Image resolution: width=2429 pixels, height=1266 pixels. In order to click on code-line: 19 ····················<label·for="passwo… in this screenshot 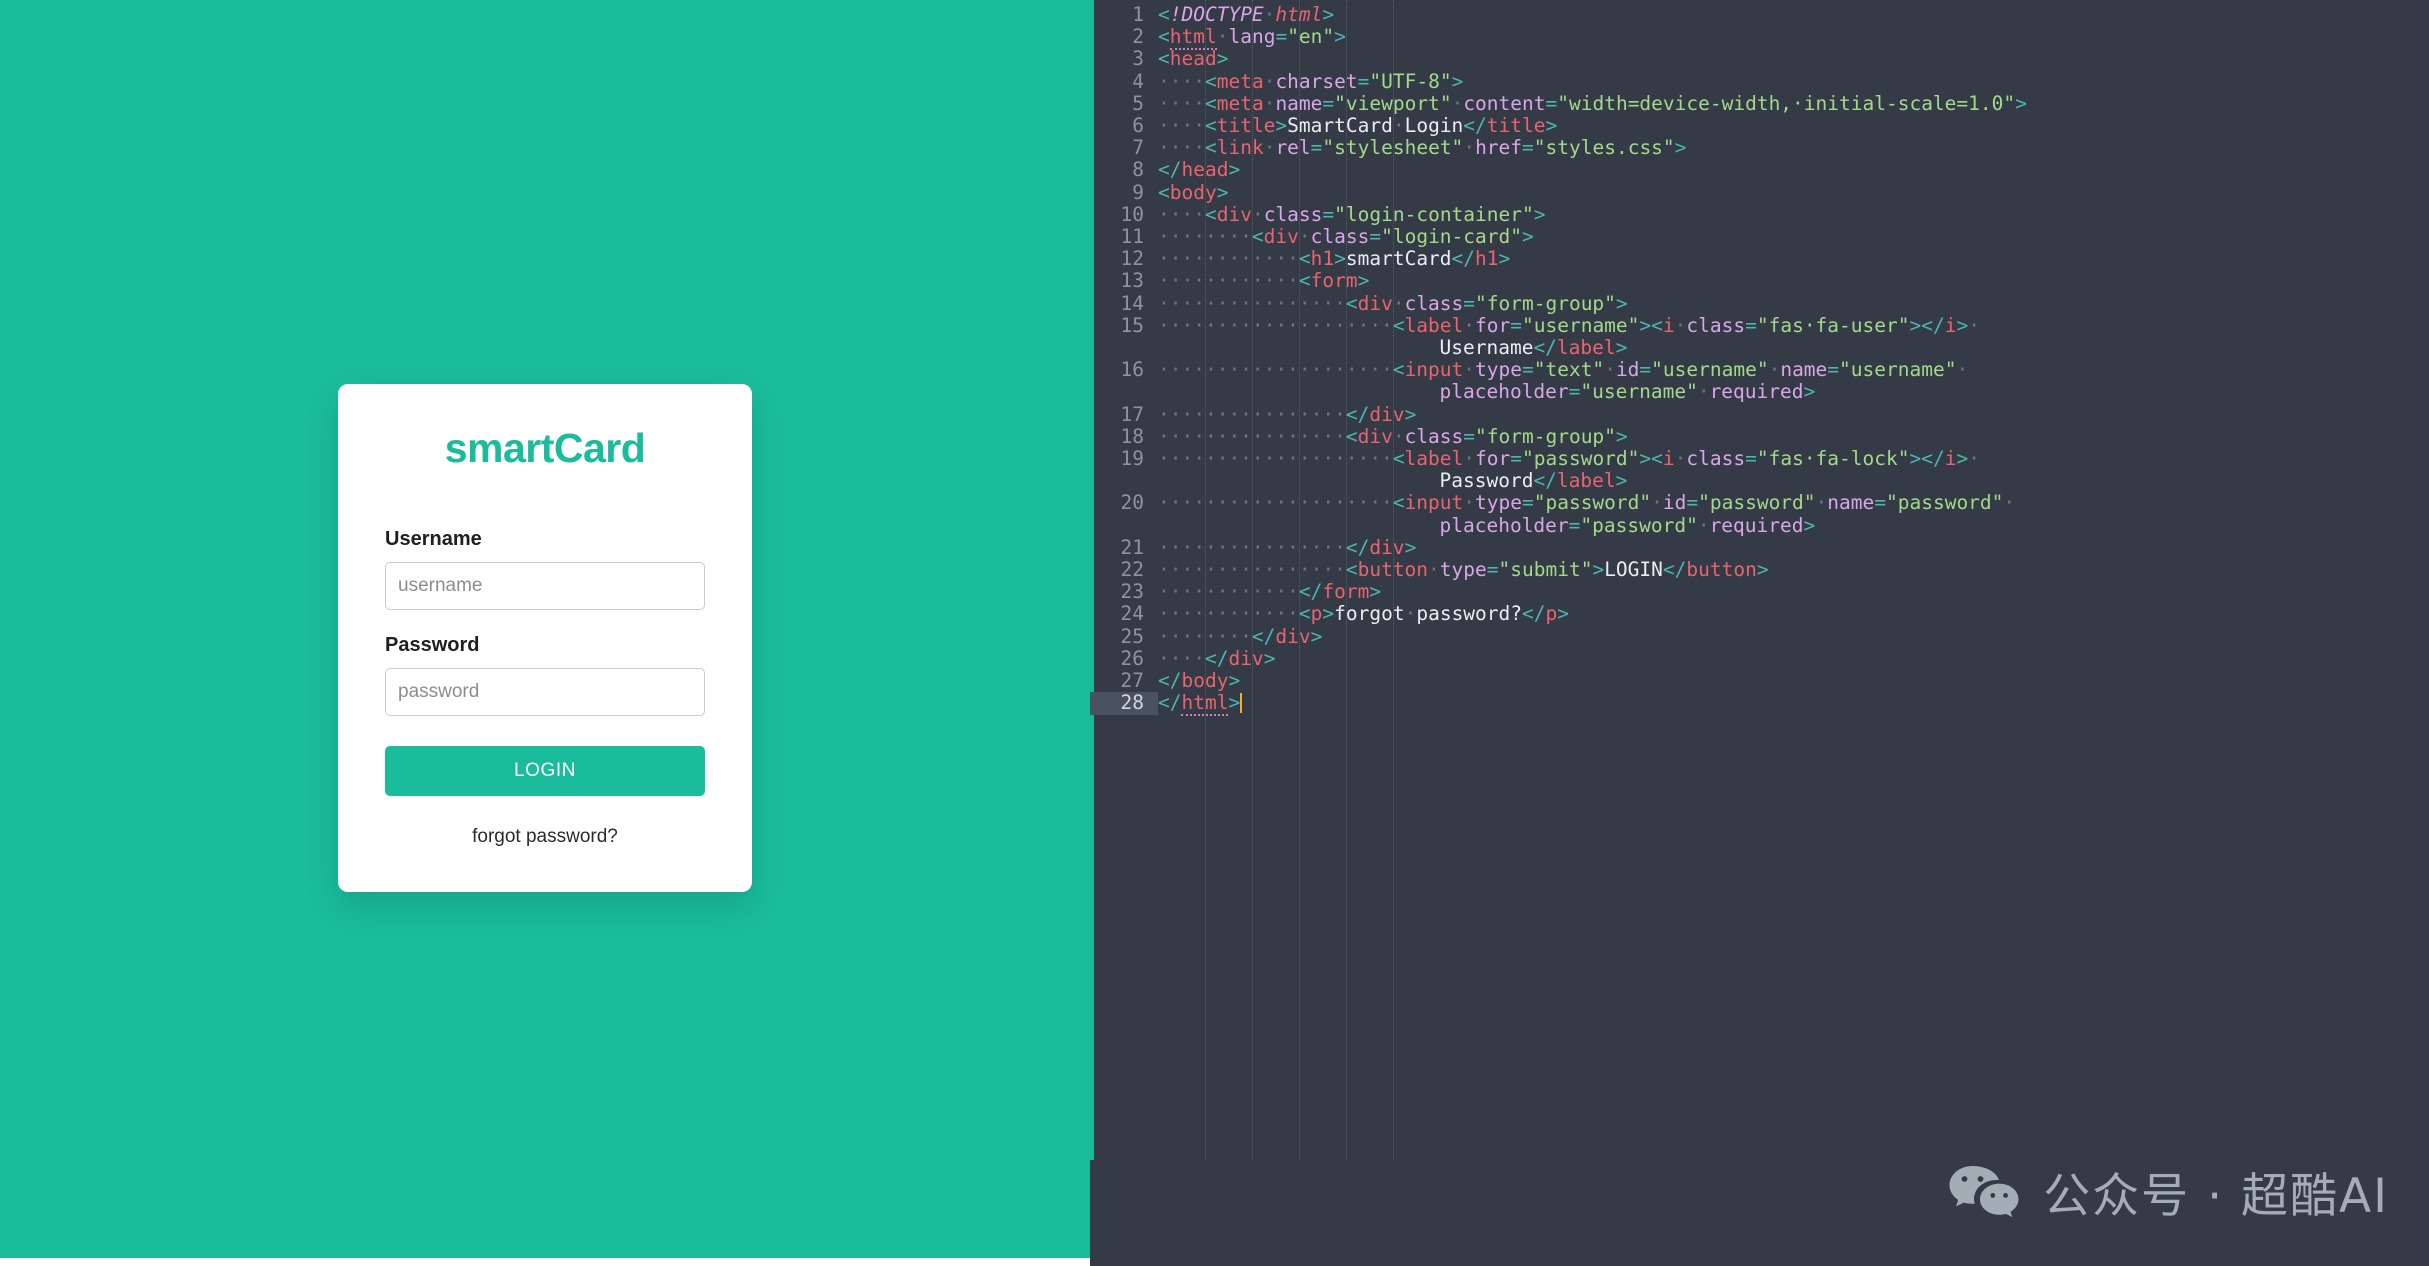, I will do `click(1759, 470)`.